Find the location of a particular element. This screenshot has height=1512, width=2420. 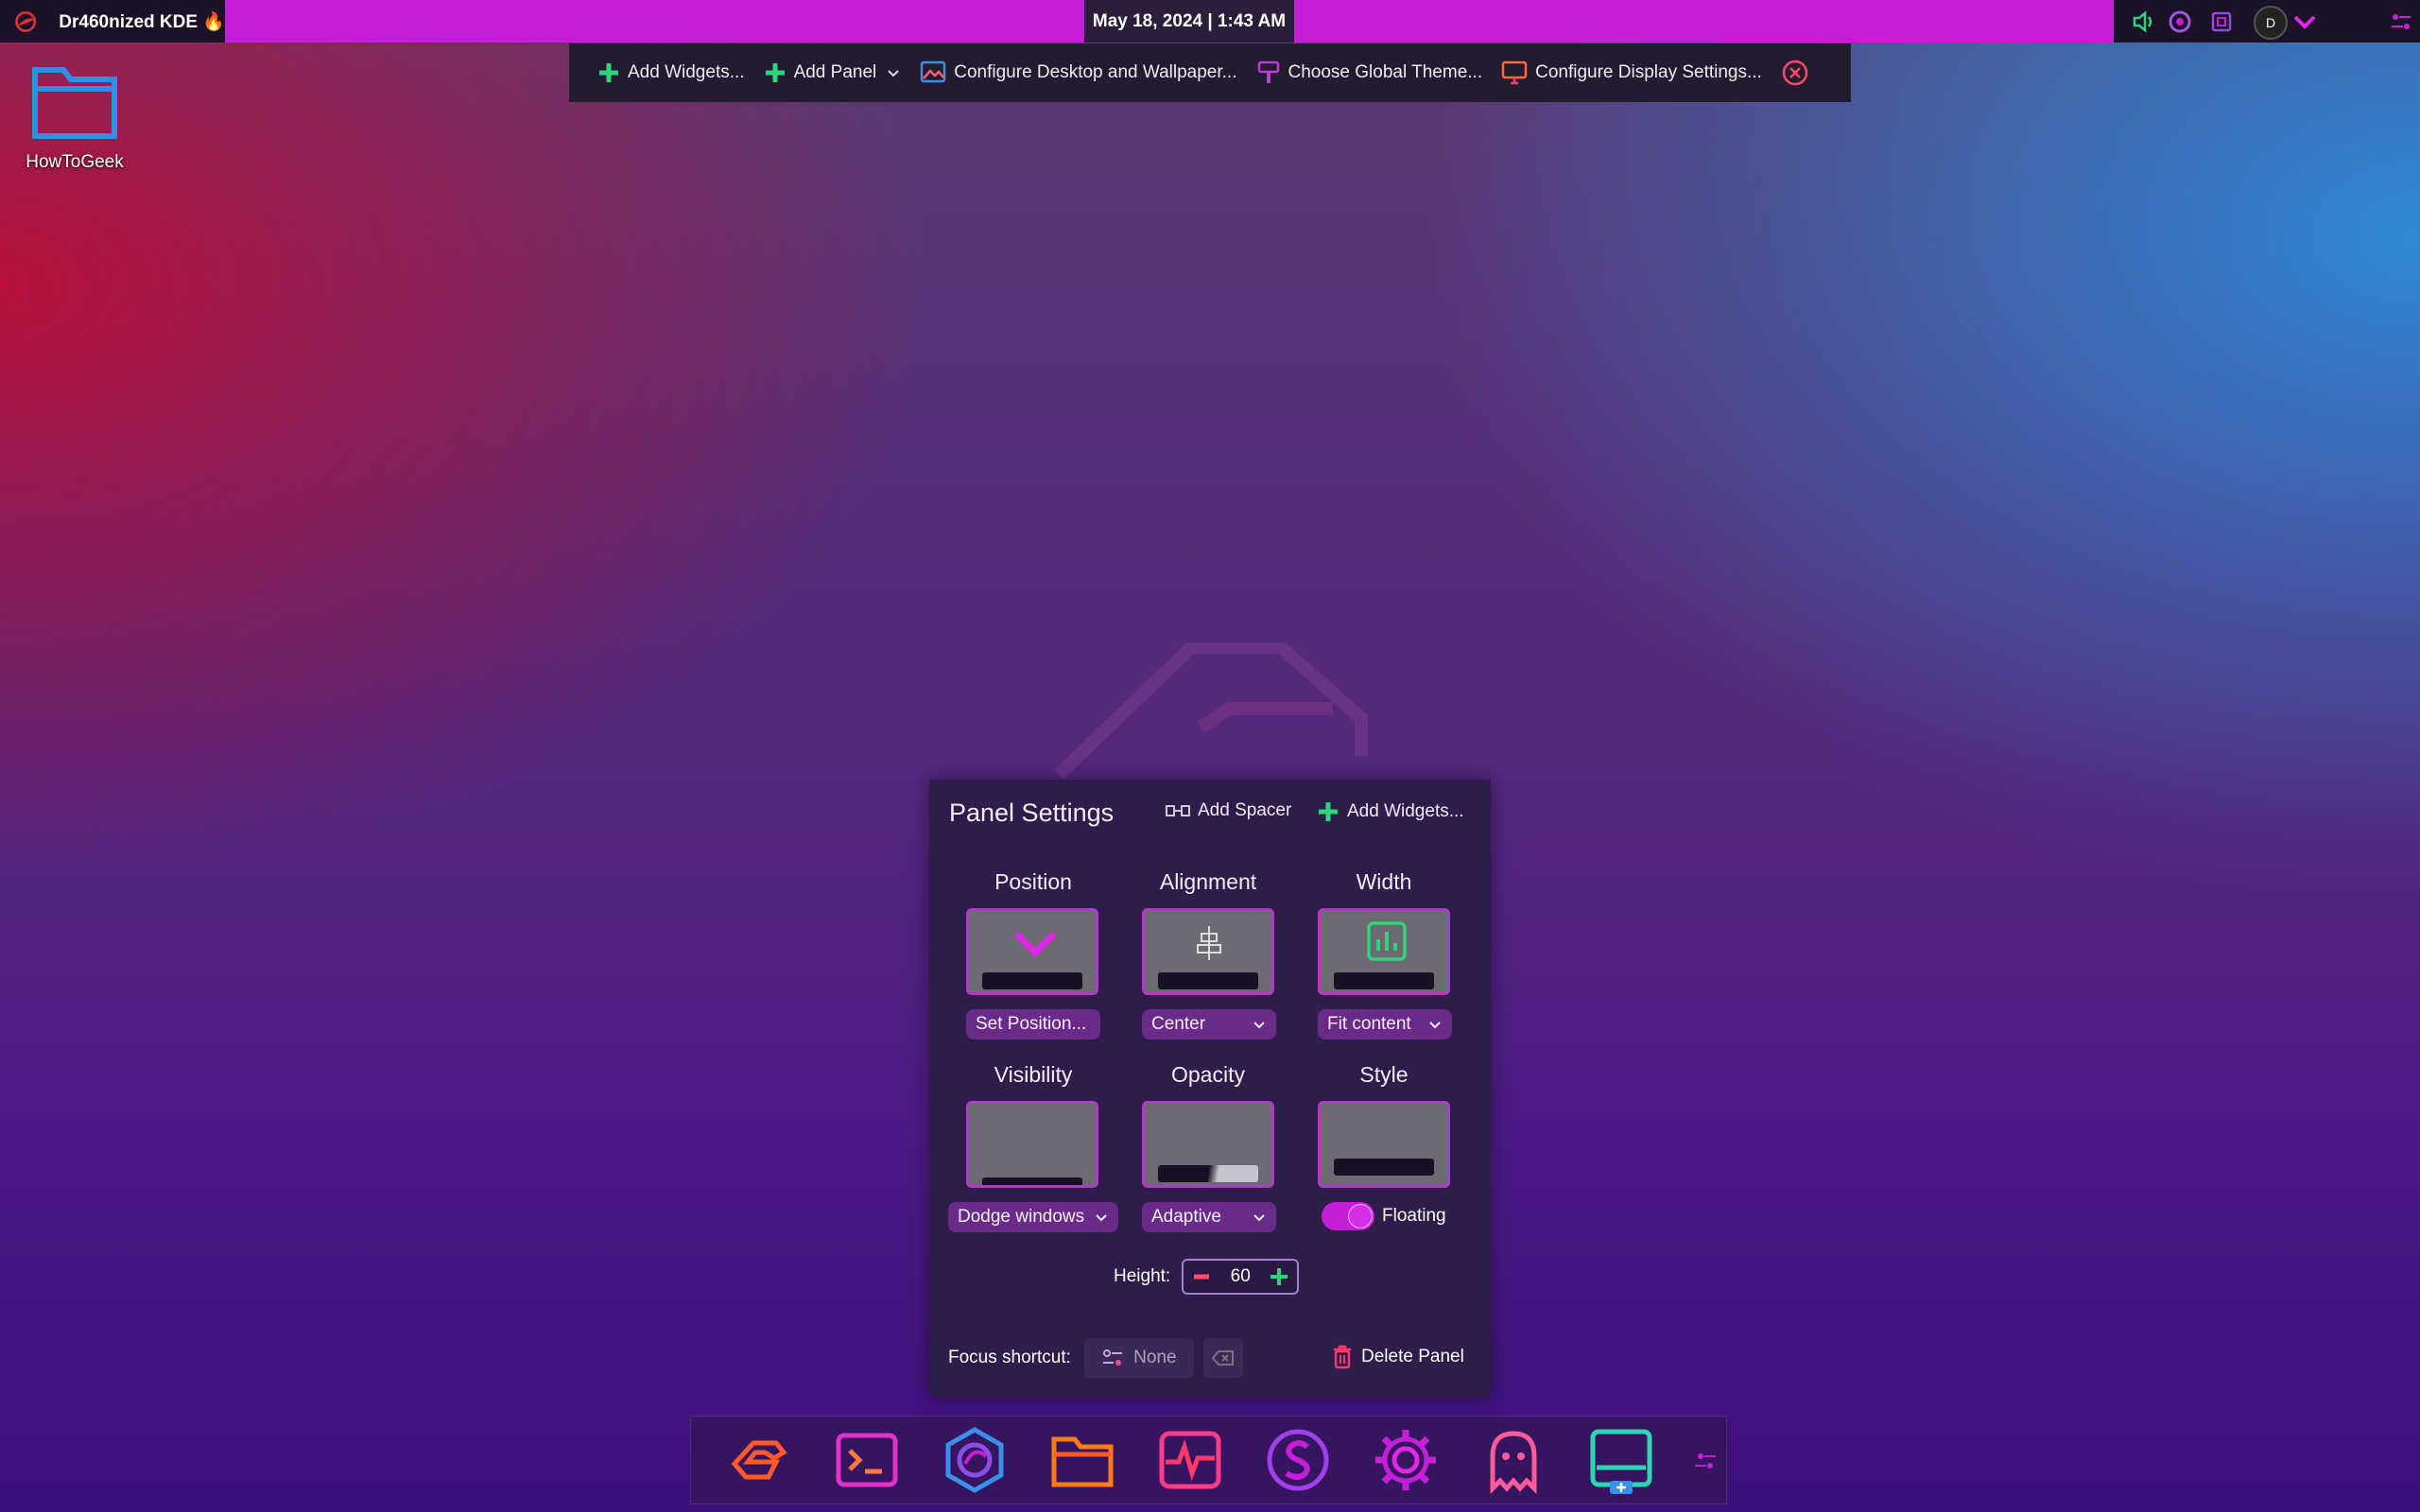

add-panel-label: Add Panel is located at coordinates (835, 72).